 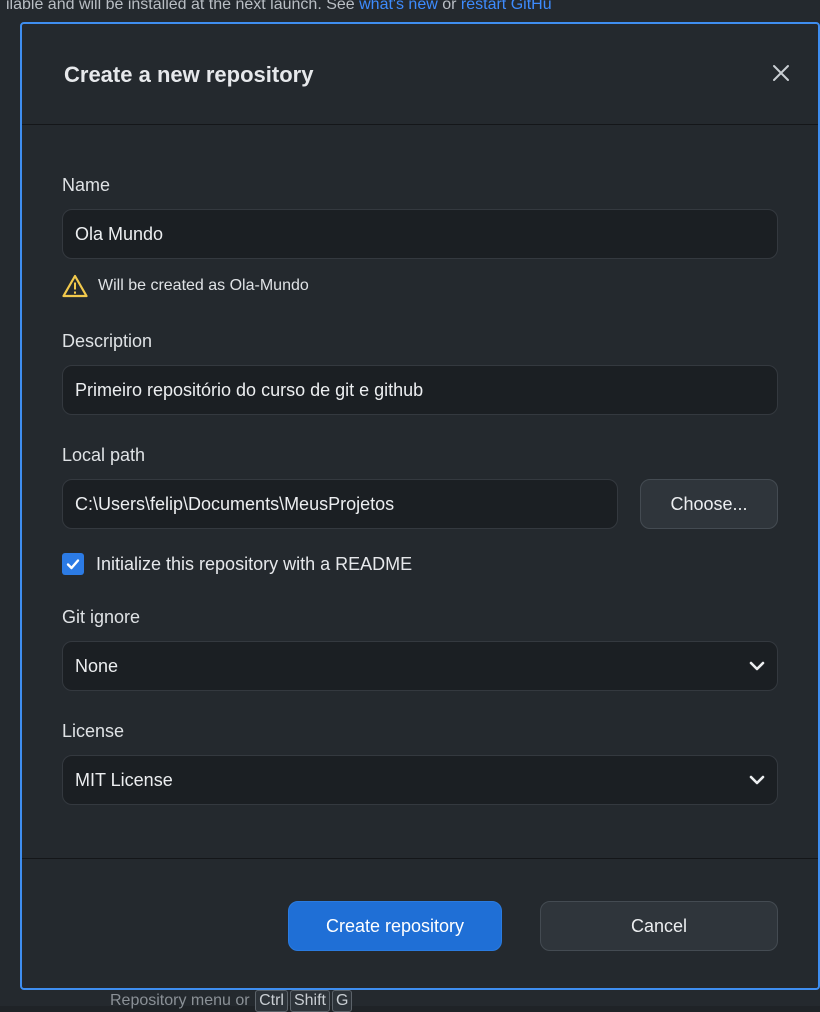 I want to click on description-input, so click(x=420, y=390).